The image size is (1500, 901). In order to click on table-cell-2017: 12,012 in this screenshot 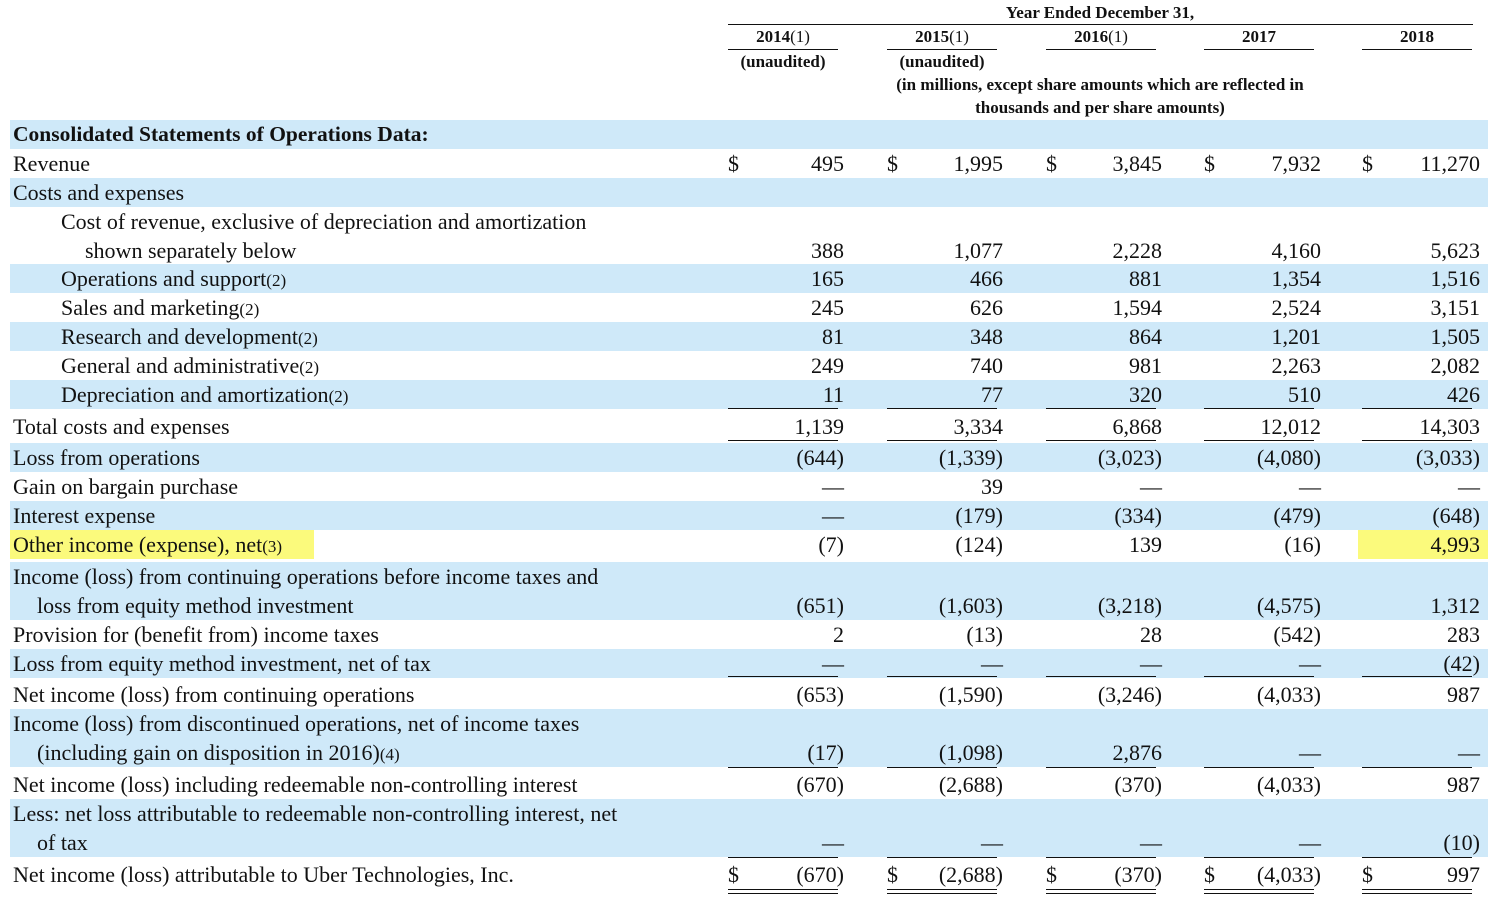, I will do `click(1291, 426)`.